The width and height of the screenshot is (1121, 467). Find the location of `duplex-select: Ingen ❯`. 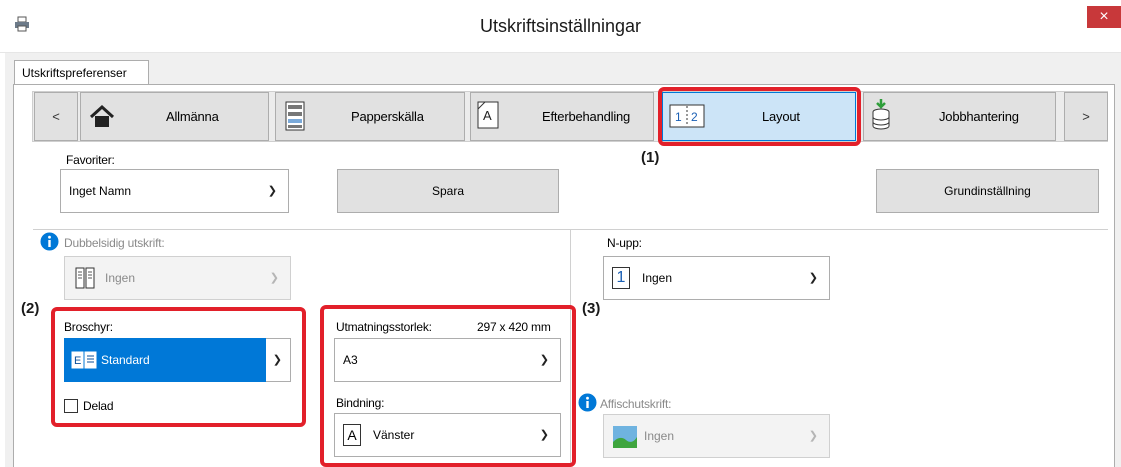

duplex-select: Ingen ❯ is located at coordinates (177, 278).